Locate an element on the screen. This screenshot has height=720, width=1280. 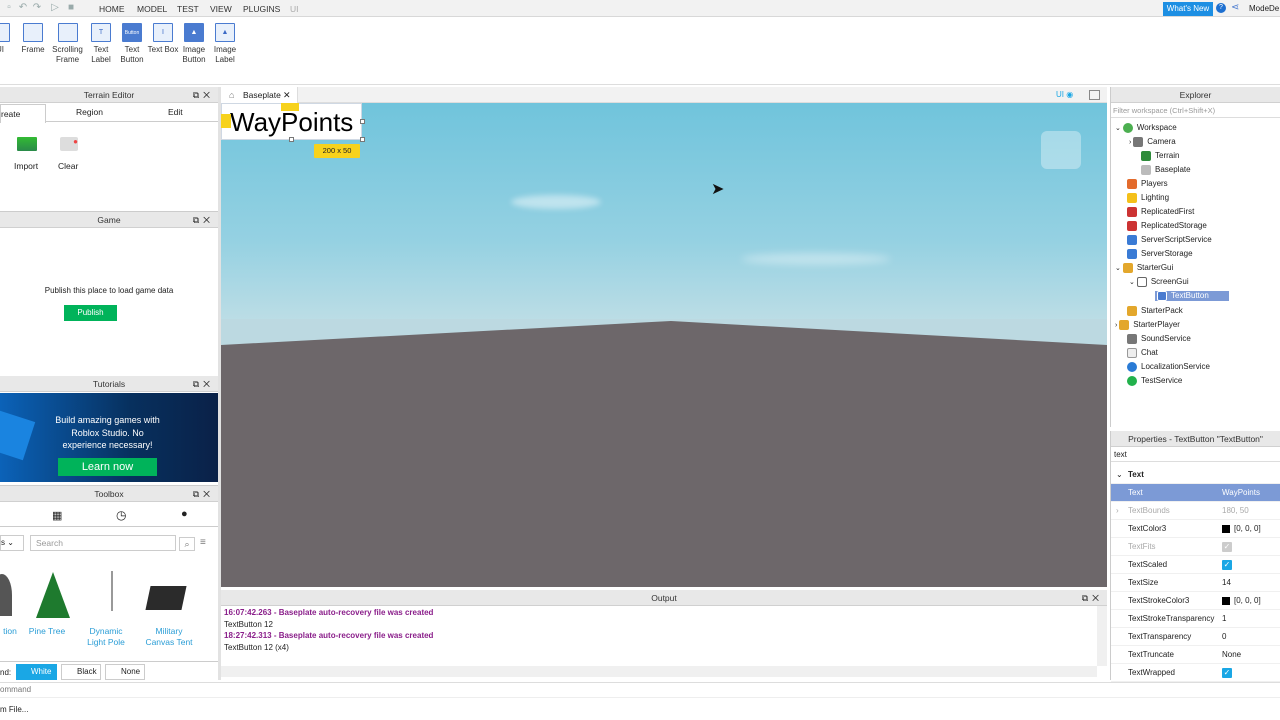
view-cube is located at coordinates (1061, 150).